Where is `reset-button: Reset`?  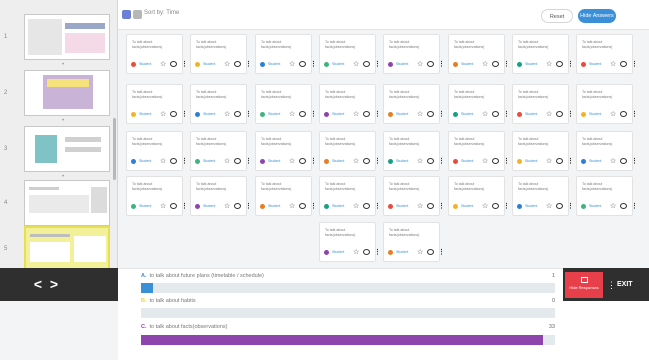 reset-button: Reset is located at coordinates (557, 16).